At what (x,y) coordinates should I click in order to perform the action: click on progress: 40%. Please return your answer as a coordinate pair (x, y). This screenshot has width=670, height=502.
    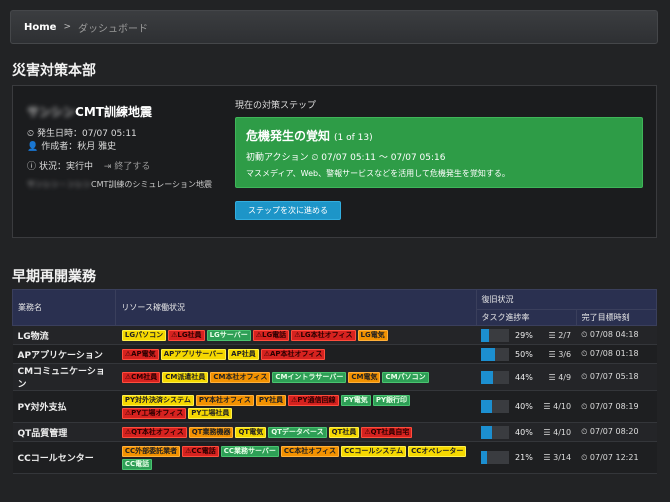
    Looking at the image, I should click on (507, 406).